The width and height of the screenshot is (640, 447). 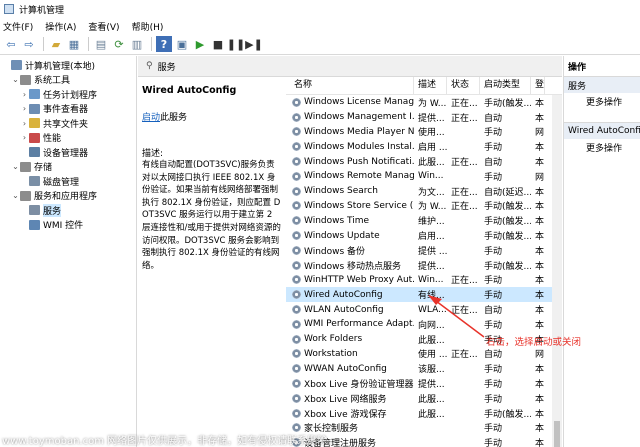 I want to click on stop-service-icon: ■, so click(x=218, y=44).